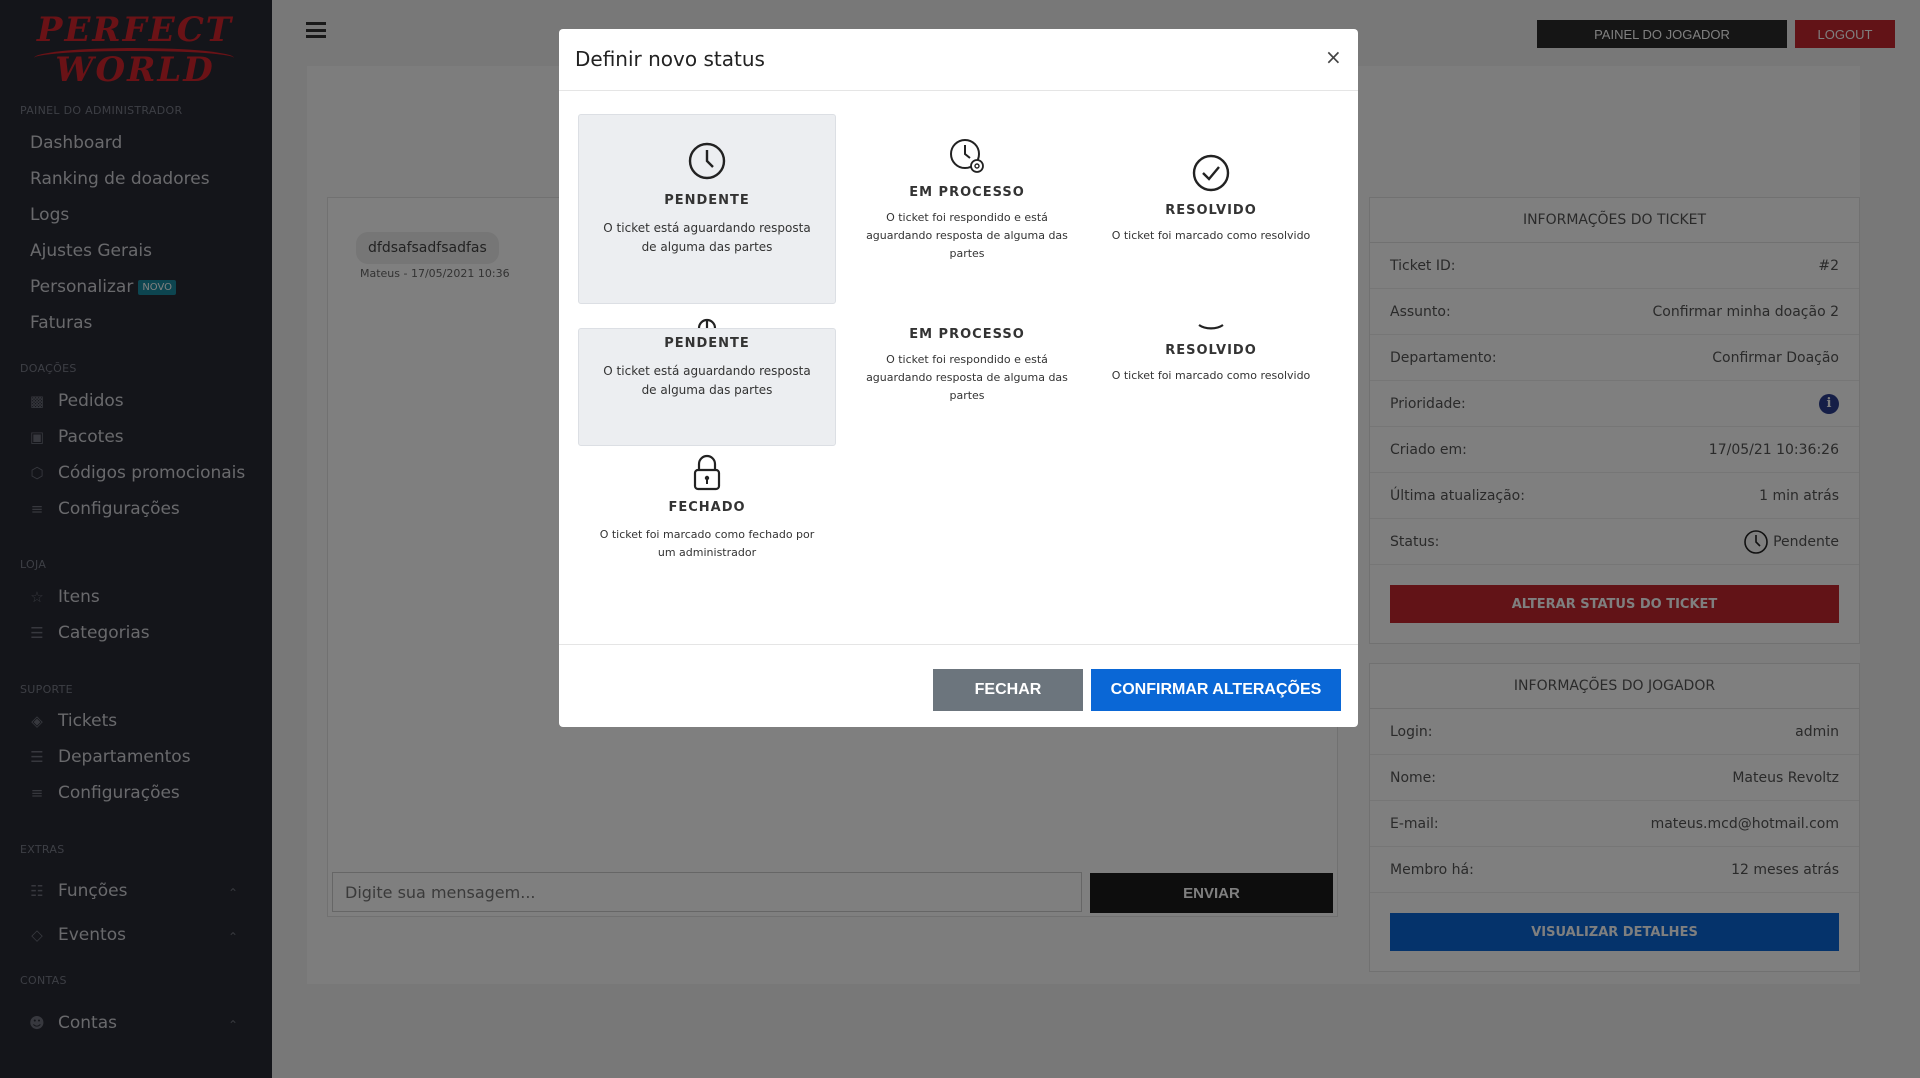 This screenshot has height=1078, width=1920. Describe the element at coordinates (958, 60) in the screenshot. I see `modal-header: Definir novo status ×` at that location.